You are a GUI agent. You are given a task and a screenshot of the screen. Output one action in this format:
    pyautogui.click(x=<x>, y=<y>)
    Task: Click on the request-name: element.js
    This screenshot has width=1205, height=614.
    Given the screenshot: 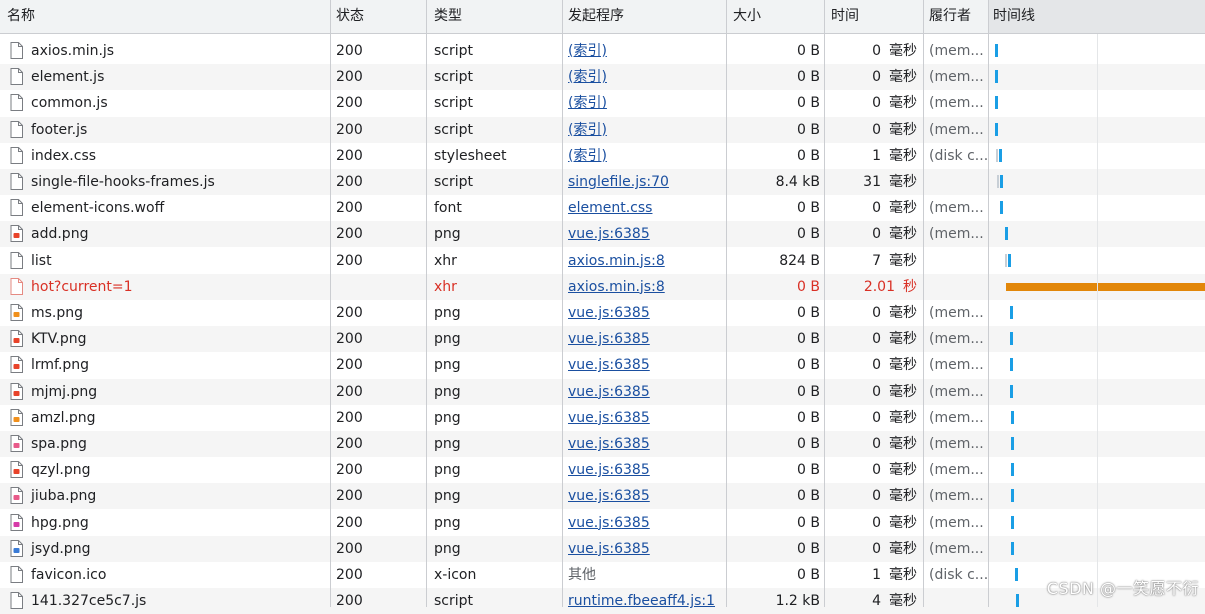 What is the action you would take?
    pyautogui.click(x=165, y=77)
    